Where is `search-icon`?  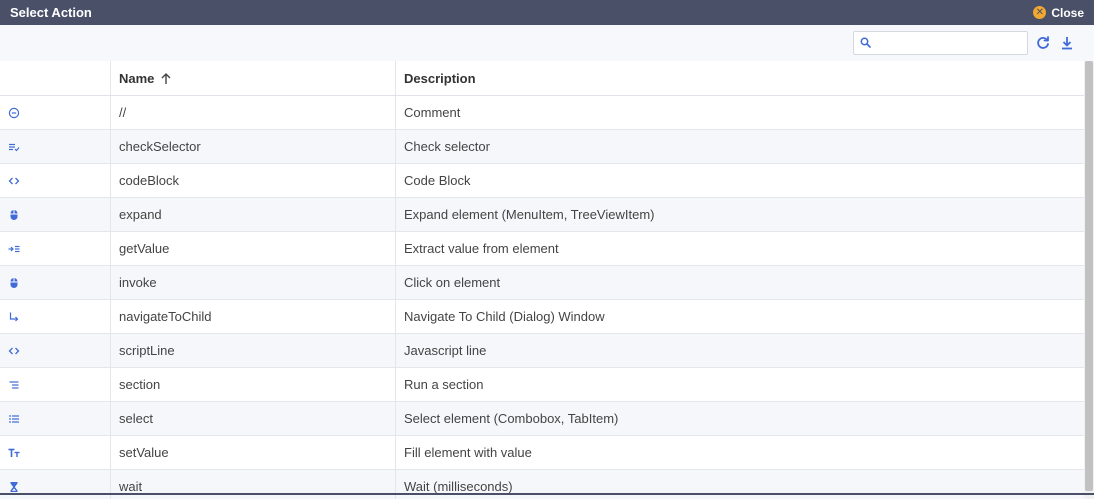 search-icon is located at coordinates (865, 42).